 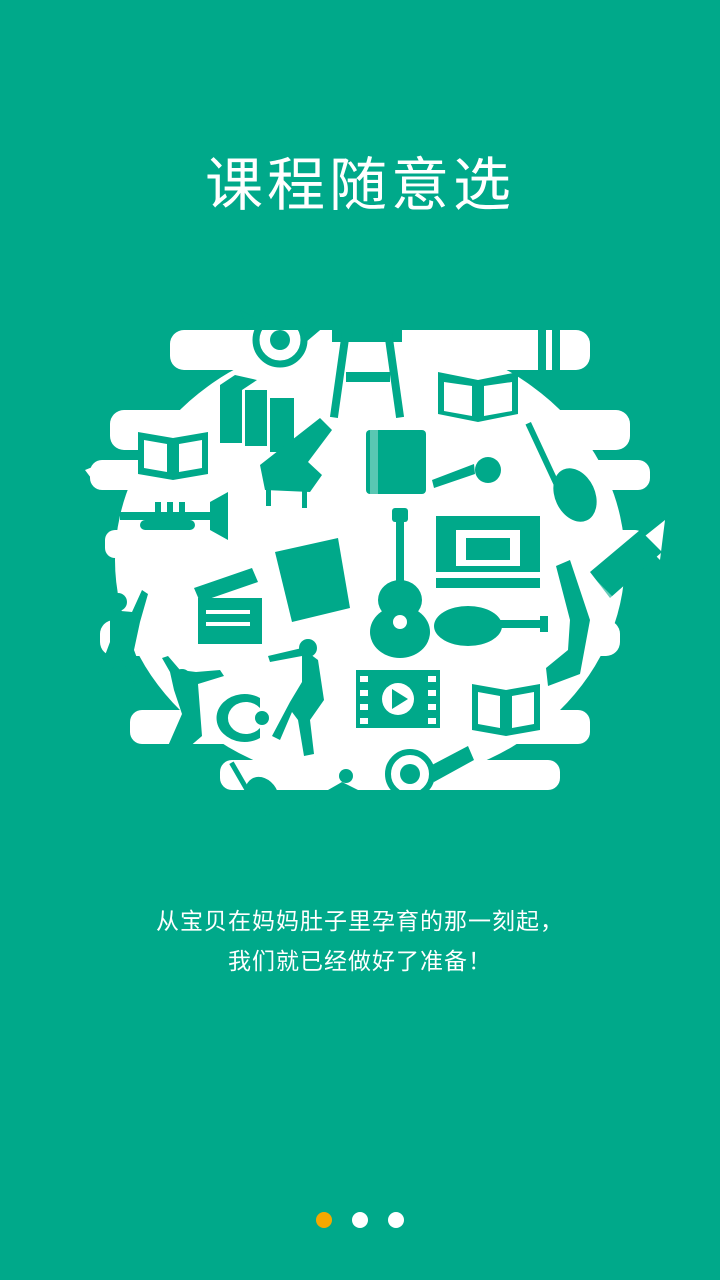 I want to click on theater-stage-icon, so click(x=488, y=552).